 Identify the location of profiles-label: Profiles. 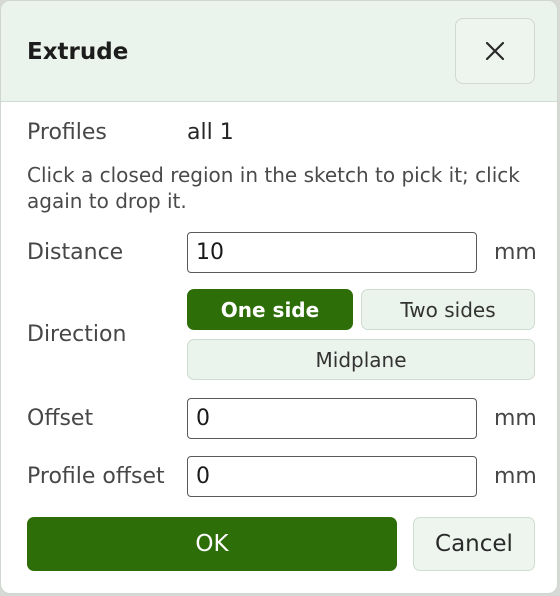
(67, 132).